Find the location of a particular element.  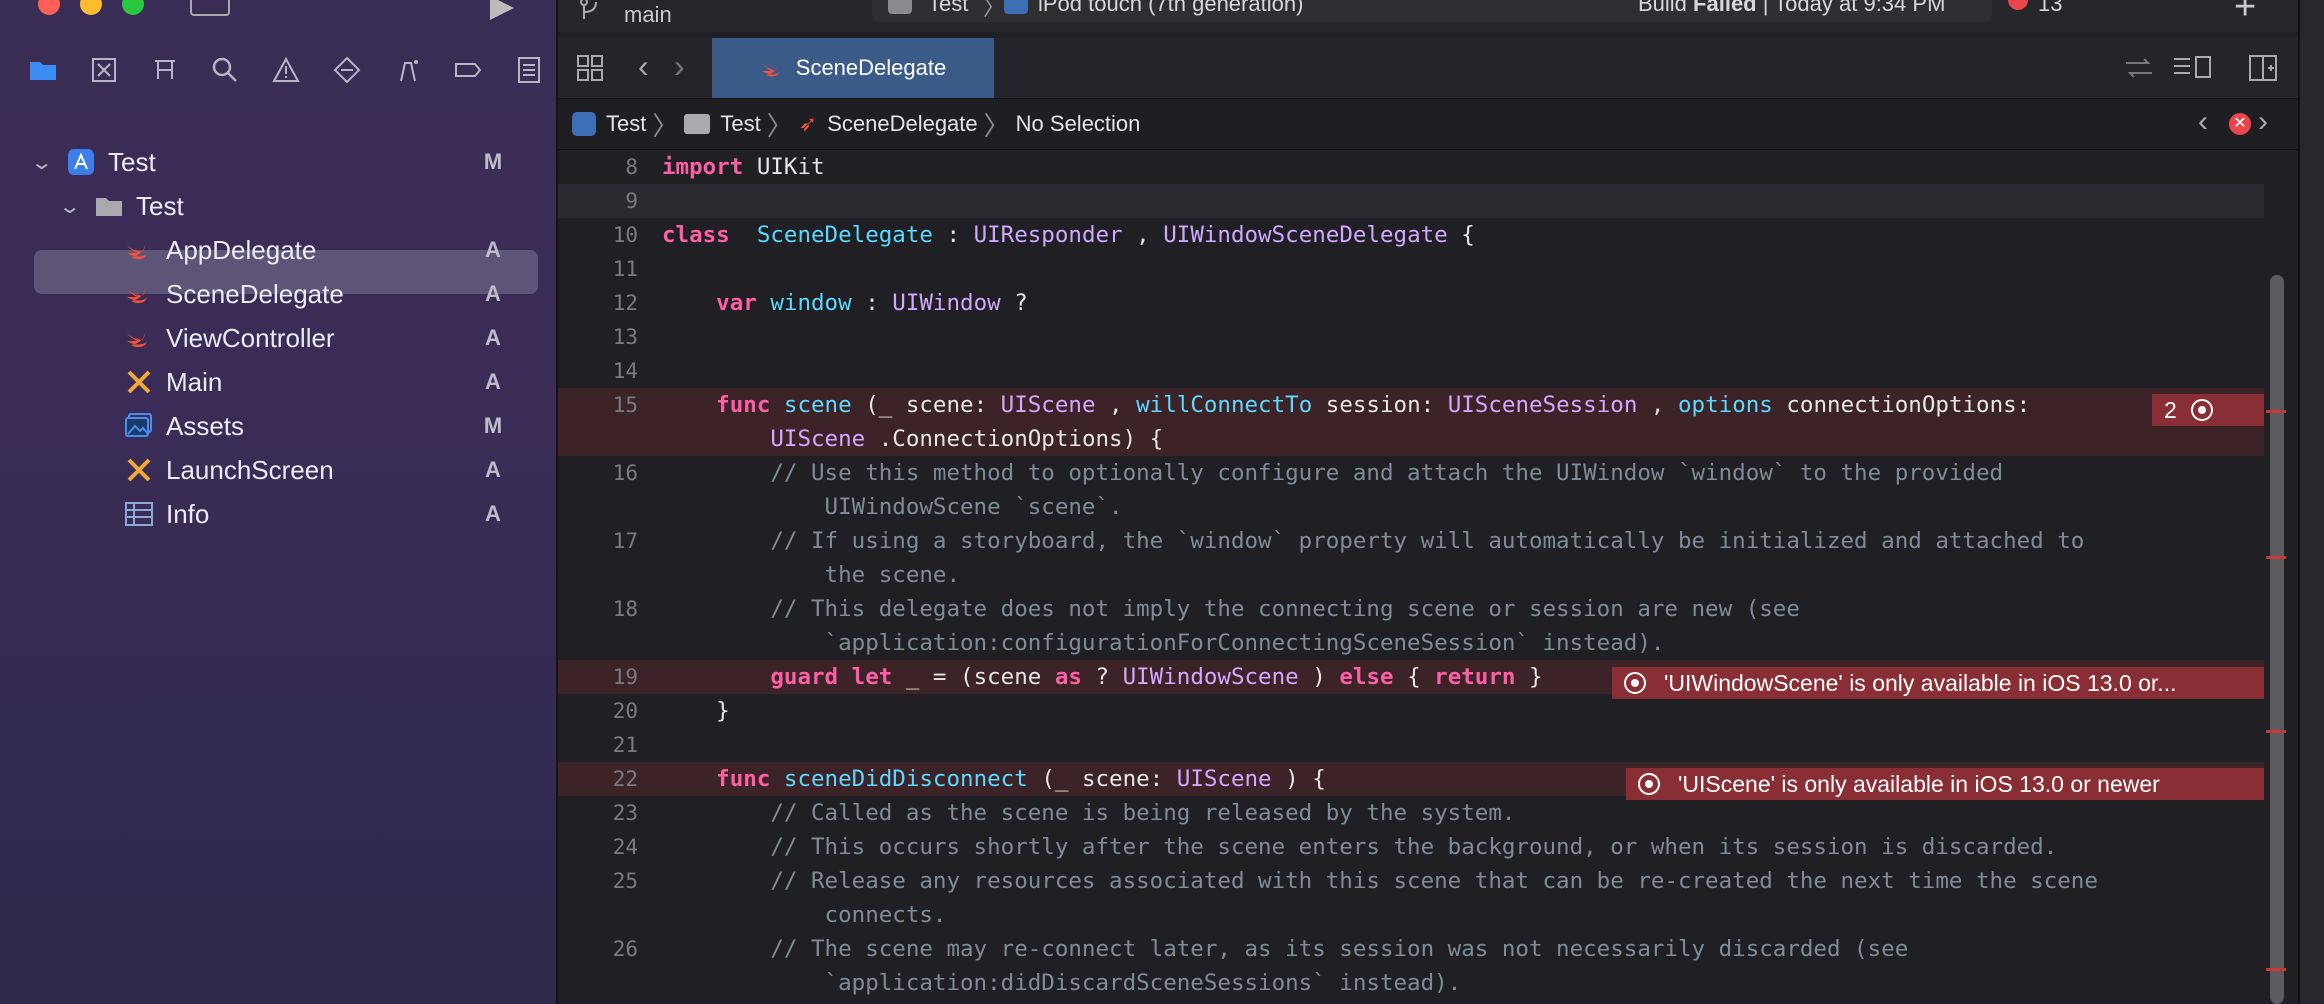

run-icon is located at coordinates (502, 10).